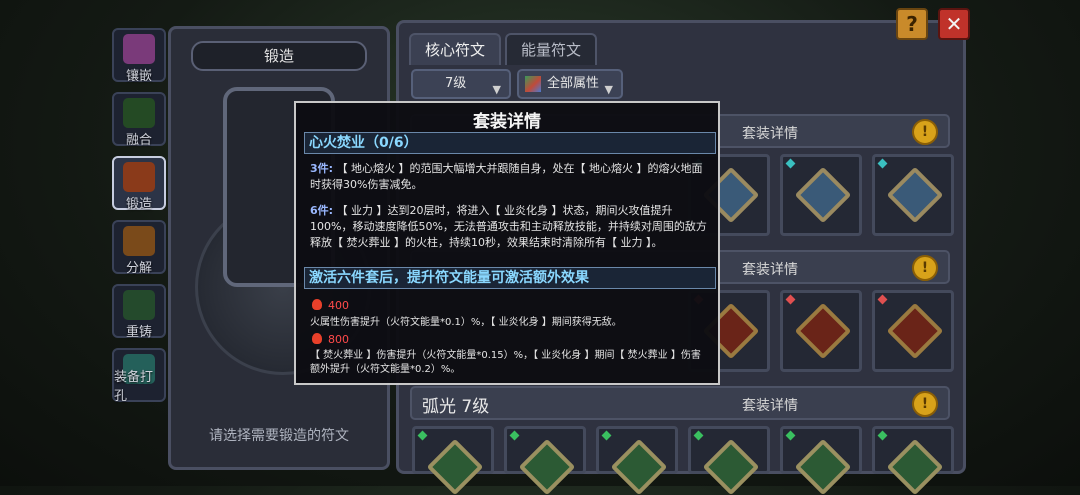 This screenshot has width=1080, height=495. I want to click on sidebar-item-label: 重铸, so click(138, 332).